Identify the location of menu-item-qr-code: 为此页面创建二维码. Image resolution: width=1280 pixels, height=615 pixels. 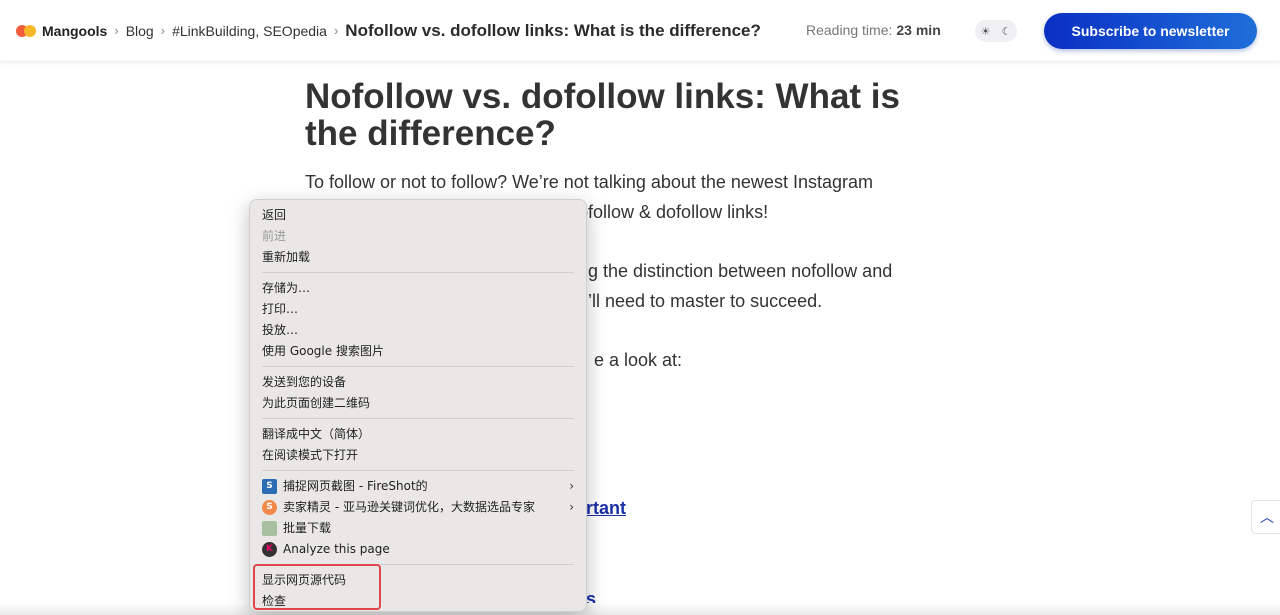
(418, 403).